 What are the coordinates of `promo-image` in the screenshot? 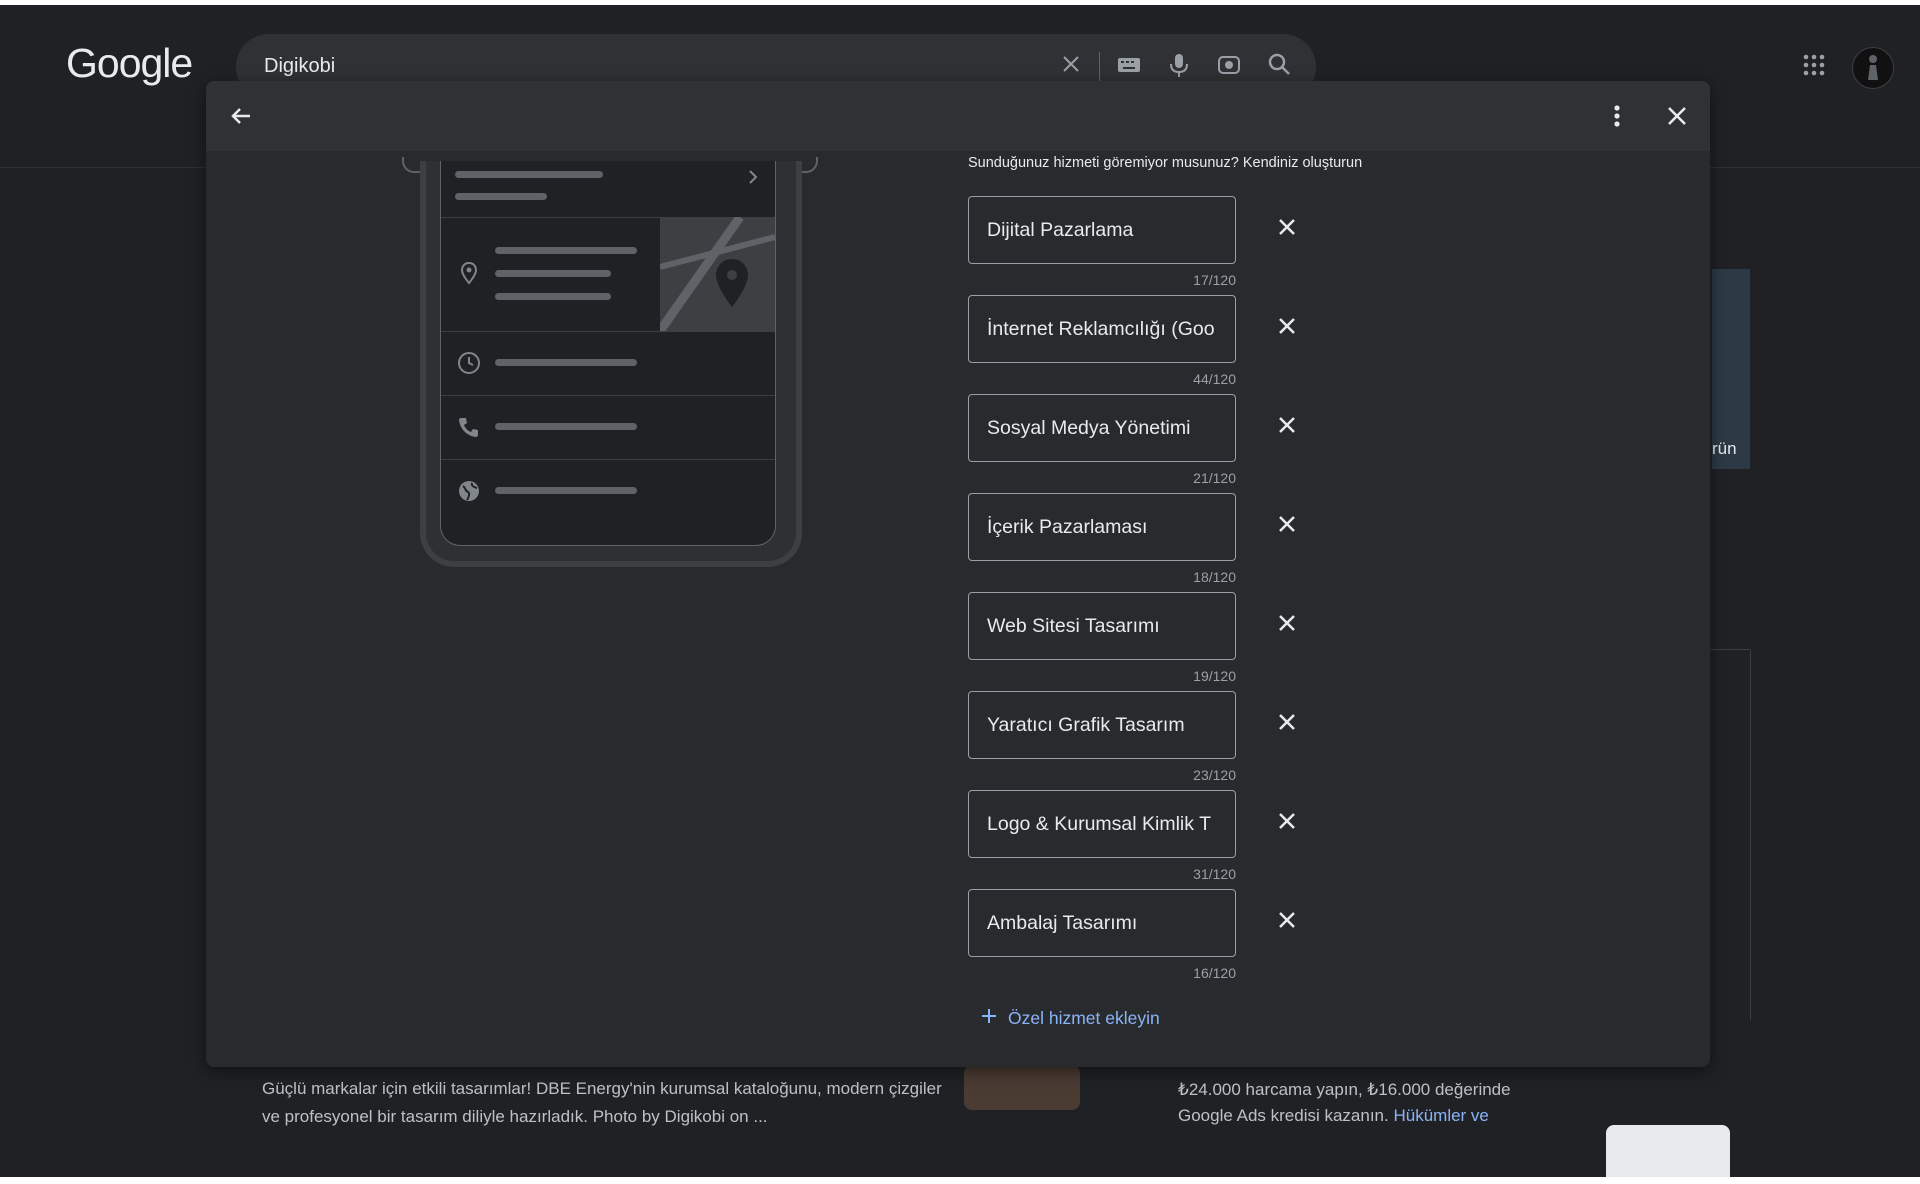 It's located at (1668, 1151).